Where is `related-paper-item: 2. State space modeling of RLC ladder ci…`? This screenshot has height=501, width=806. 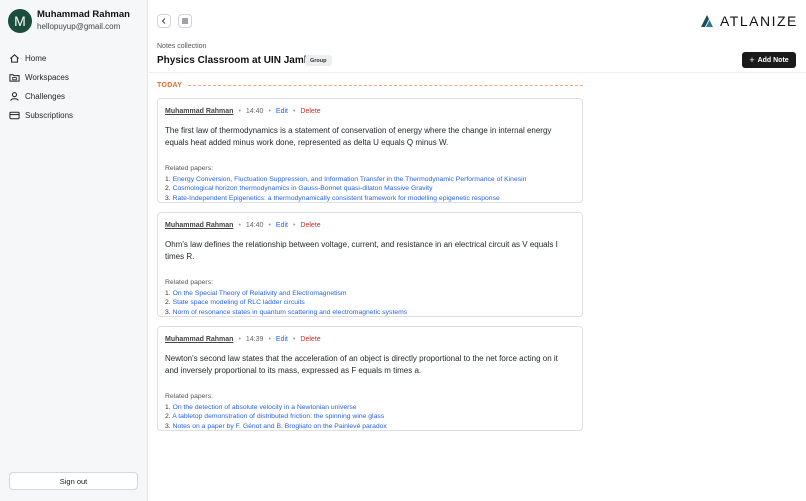
related-paper-item: 2. State space modeling of RLC ladder ci… is located at coordinates (235, 303).